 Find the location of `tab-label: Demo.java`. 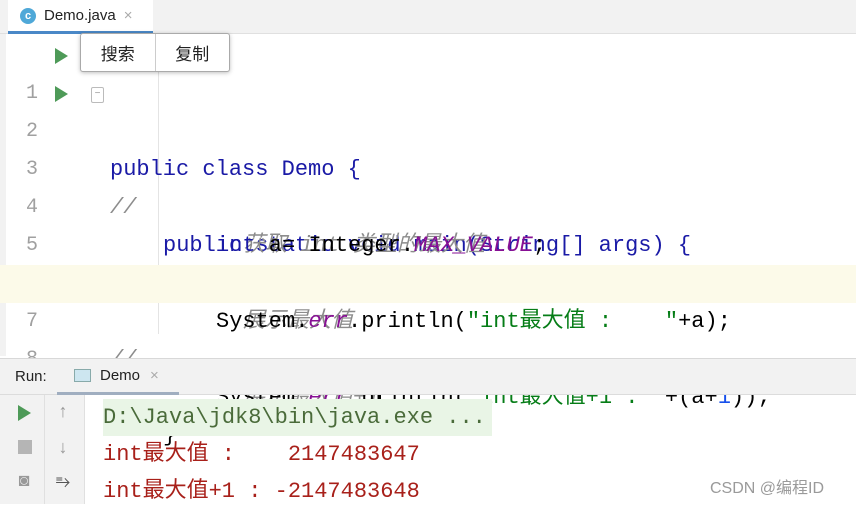

tab-label: Demo.java is located at coordinates (80, 15).